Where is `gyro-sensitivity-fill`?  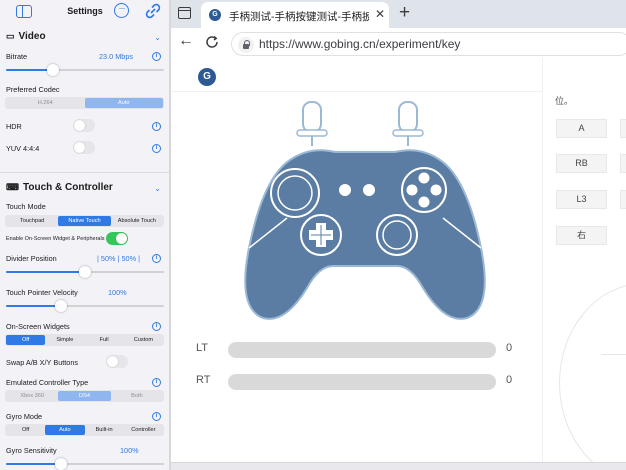
gyro-sensitivity-fill is located at coordinates (34, 464).